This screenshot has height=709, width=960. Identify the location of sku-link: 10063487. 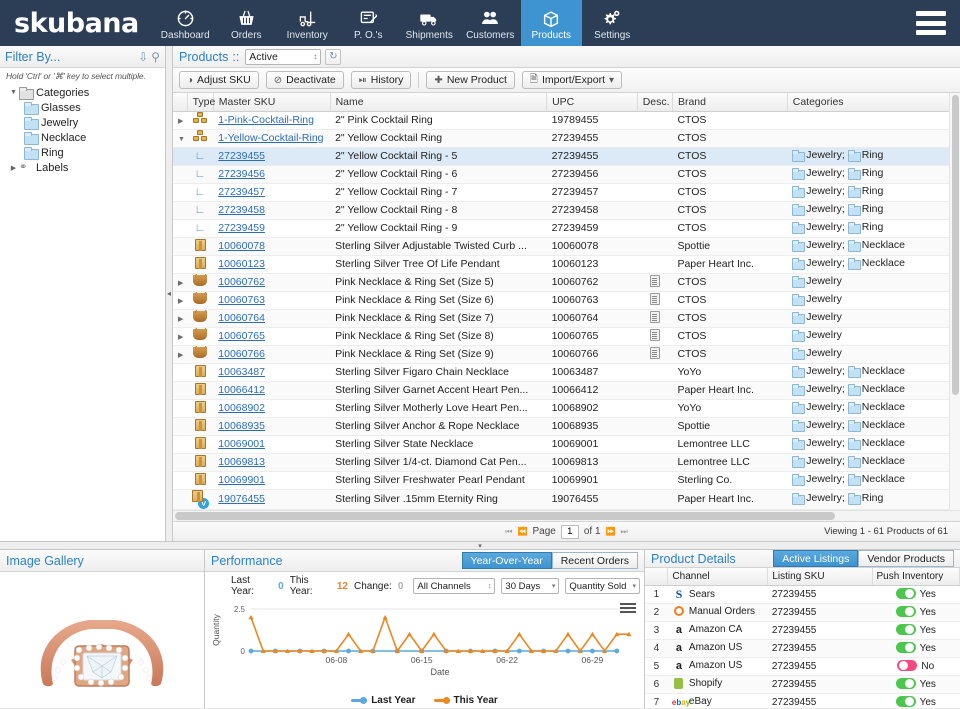
(241, 372).